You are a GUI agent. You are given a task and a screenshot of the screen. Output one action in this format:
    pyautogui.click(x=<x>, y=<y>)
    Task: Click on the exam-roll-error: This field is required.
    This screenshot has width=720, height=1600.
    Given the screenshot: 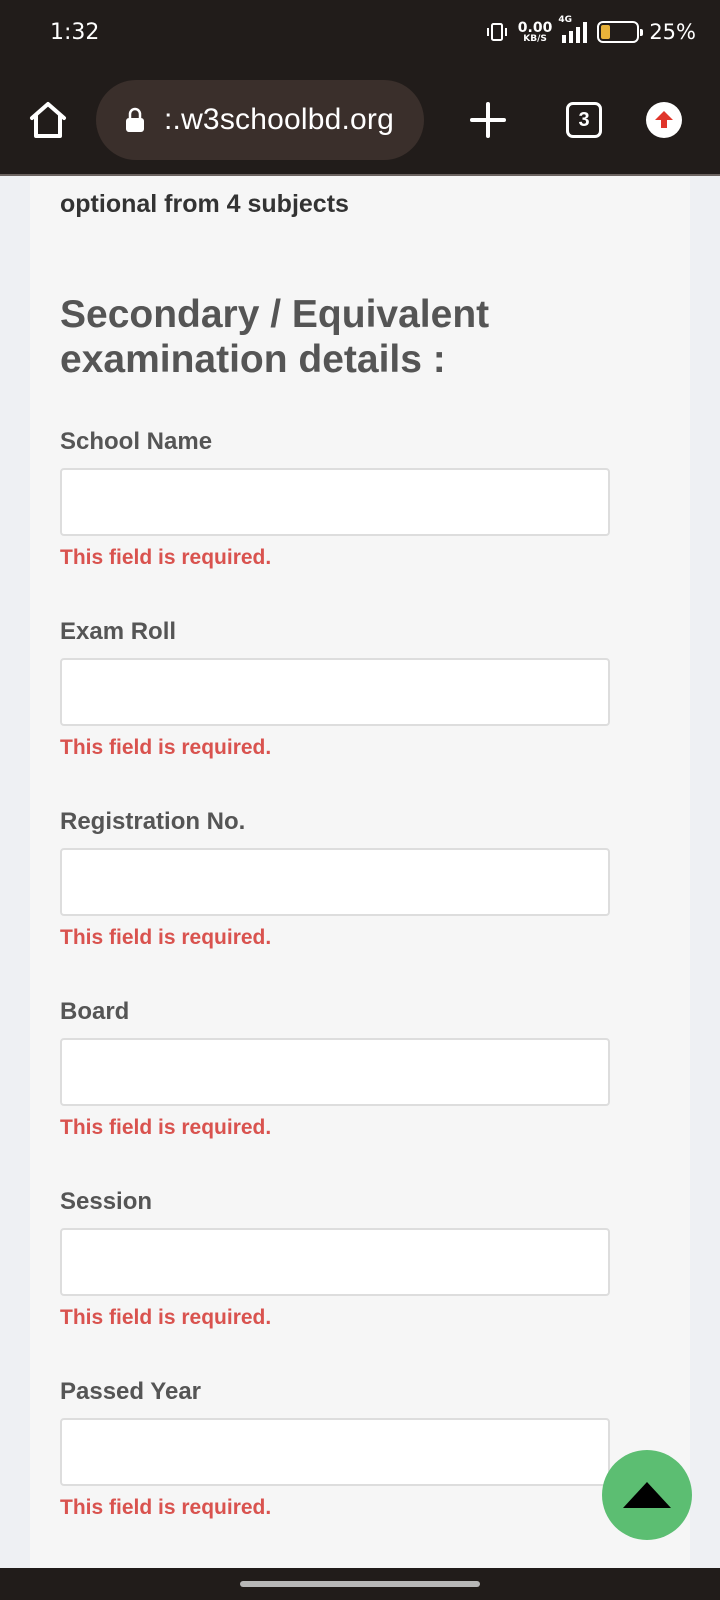 What is the action you would take?
    pyautogui.click(x=166, y=747)
    